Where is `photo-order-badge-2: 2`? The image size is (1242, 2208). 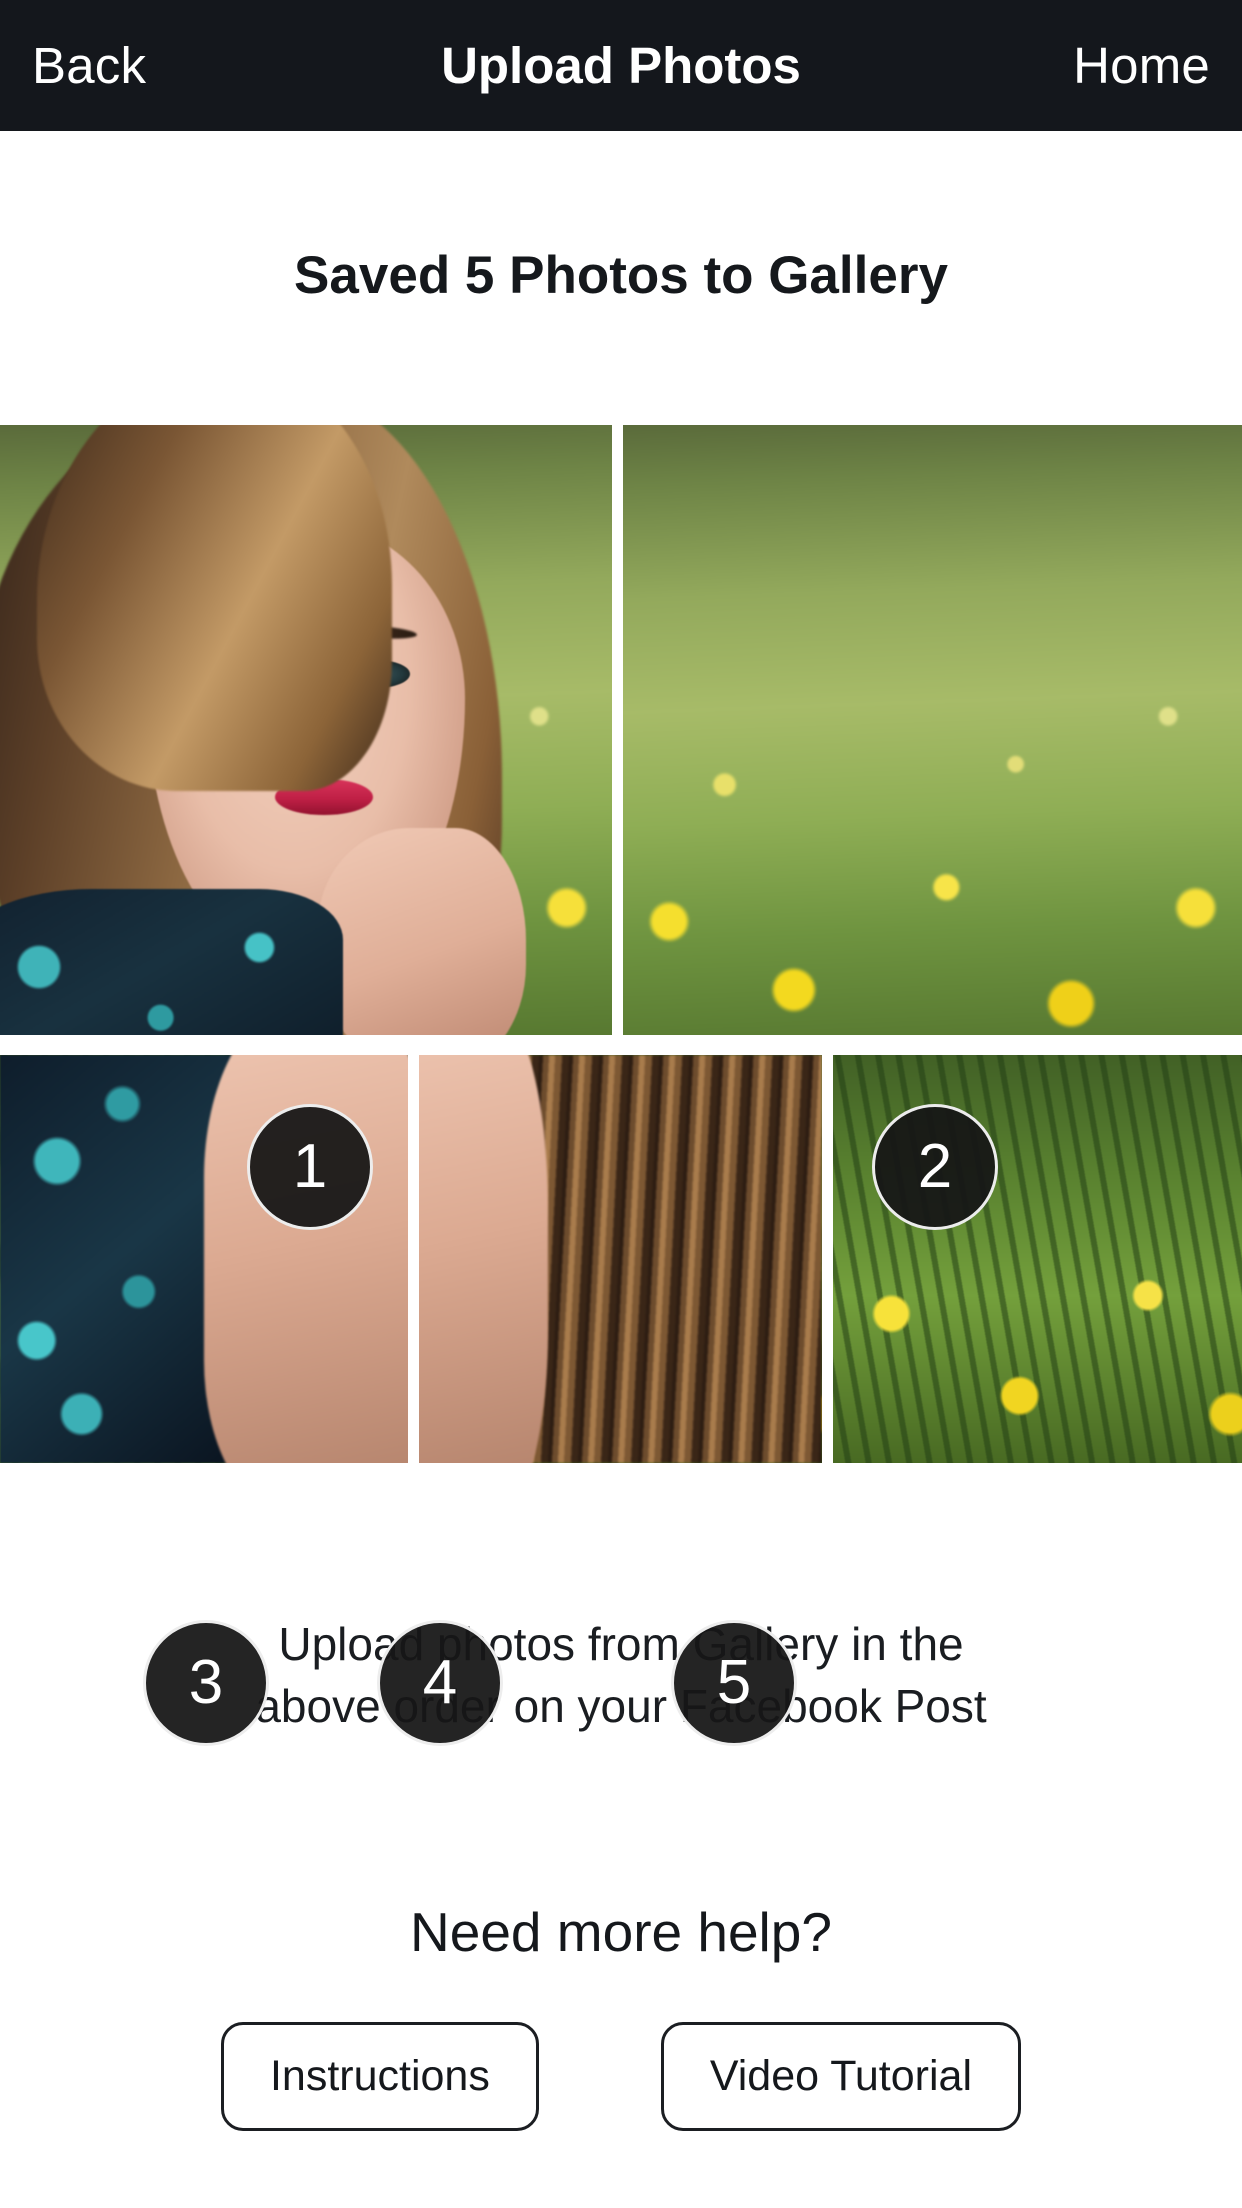
photo-order-badge-2: 2 is located at coordinates (935, 1167).